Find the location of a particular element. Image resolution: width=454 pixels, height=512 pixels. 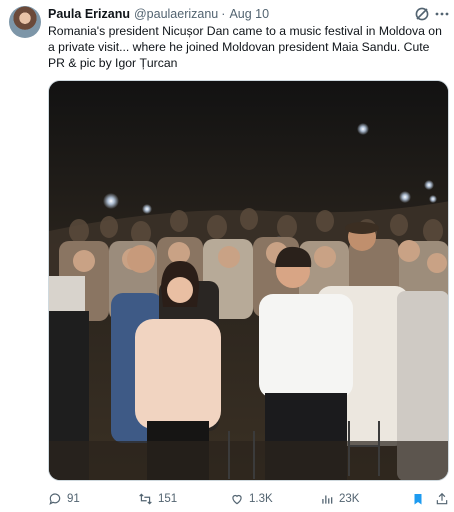

reply-button: 91 is located at coordinates (64, 499).